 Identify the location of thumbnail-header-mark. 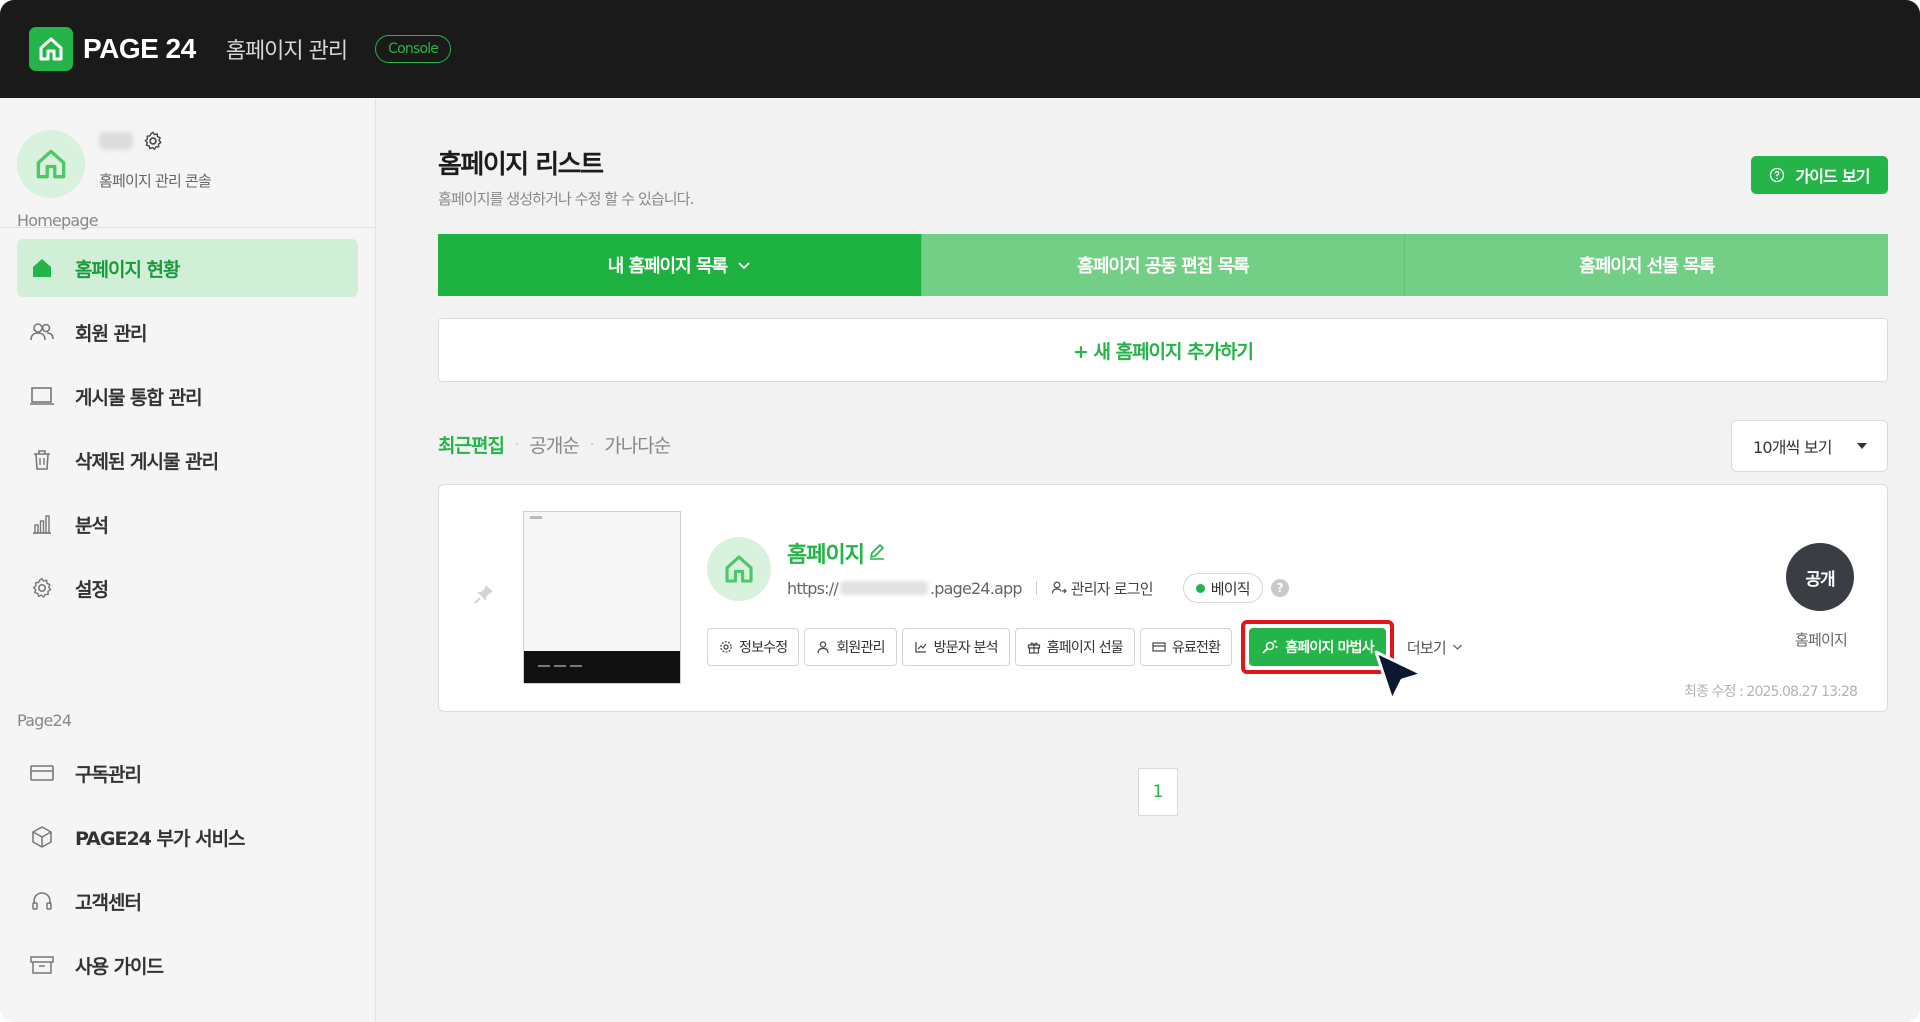
(536, 517).